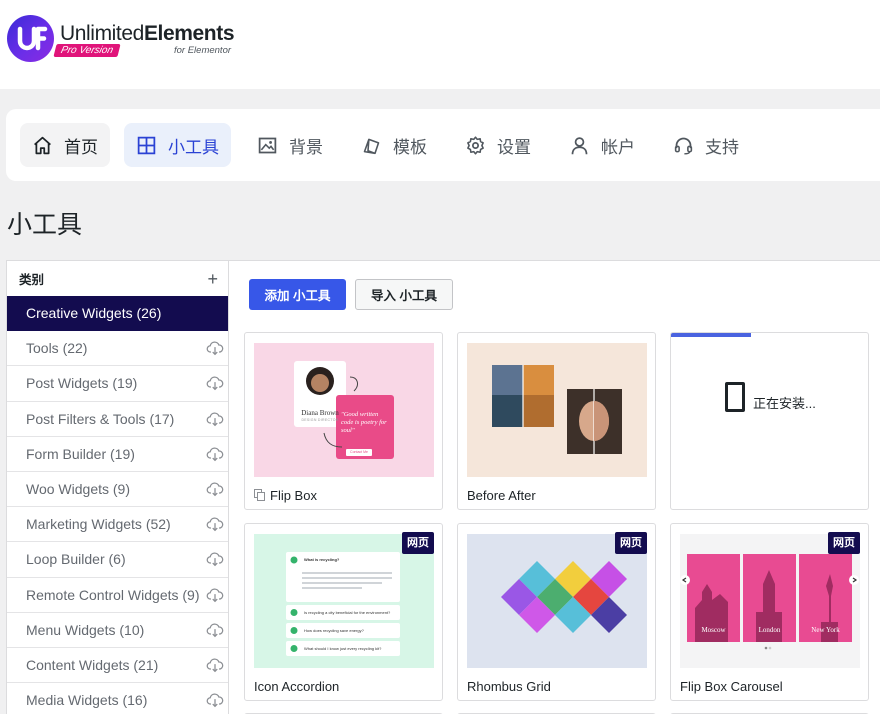 The image size is (880, 714). What do you see at coordinates (404, 294) in the screenshot?
I see `import-widget-button: 导入 小工具` at bounding box center [404, 294].